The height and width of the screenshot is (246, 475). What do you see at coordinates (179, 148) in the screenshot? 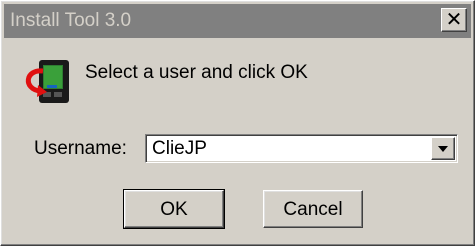
I see `username-value: ClieJP` at bounding box center [179, 148].